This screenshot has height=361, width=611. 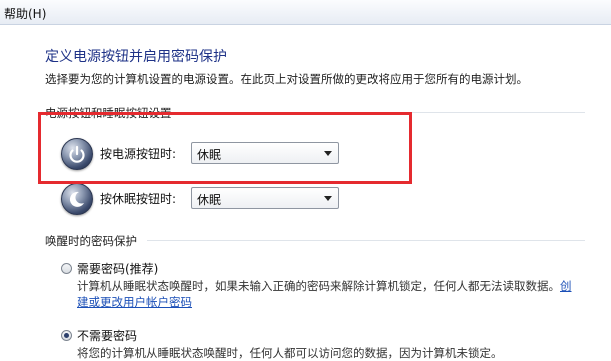 I want to click on no-password-radio, so click(x=66, y=335).